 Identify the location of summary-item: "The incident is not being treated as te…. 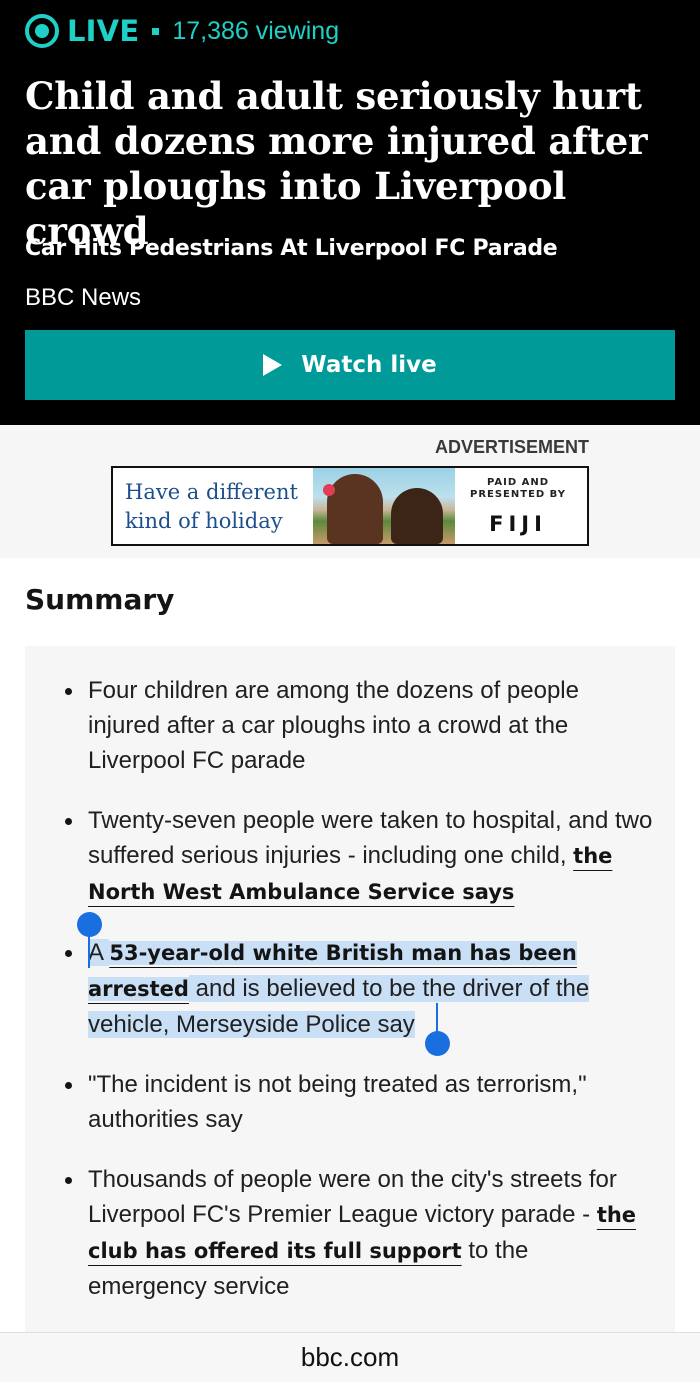
(350, 1102).